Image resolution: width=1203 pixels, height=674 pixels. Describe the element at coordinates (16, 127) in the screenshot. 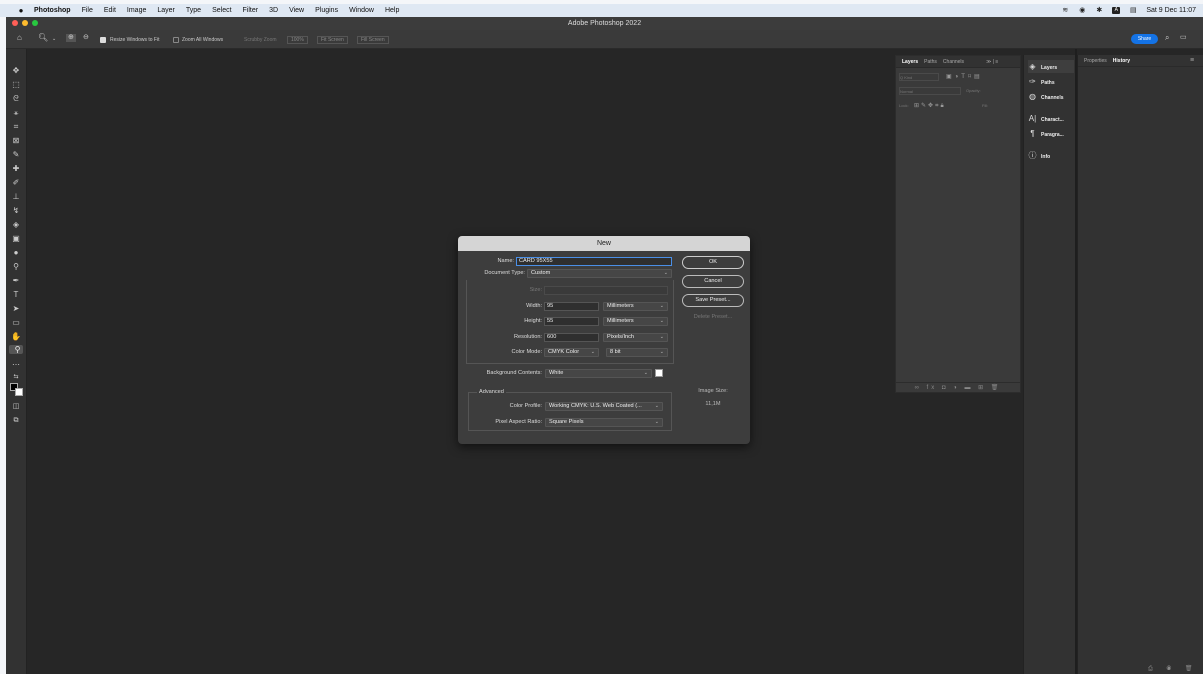

I see `crop-tool-icon: ⌗` at that location.